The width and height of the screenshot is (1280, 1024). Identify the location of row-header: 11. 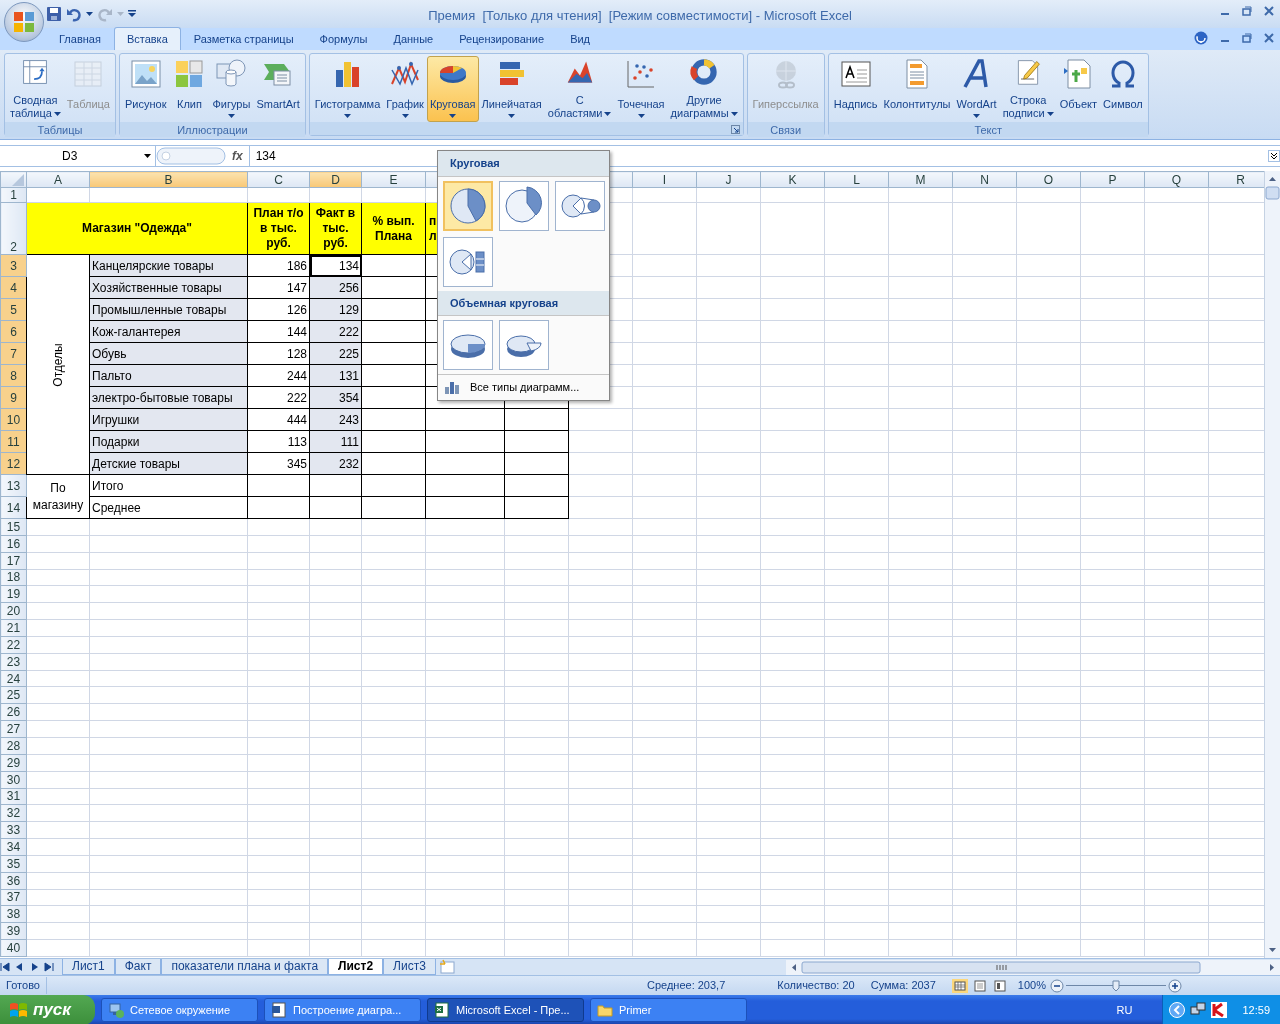
(13, 441).